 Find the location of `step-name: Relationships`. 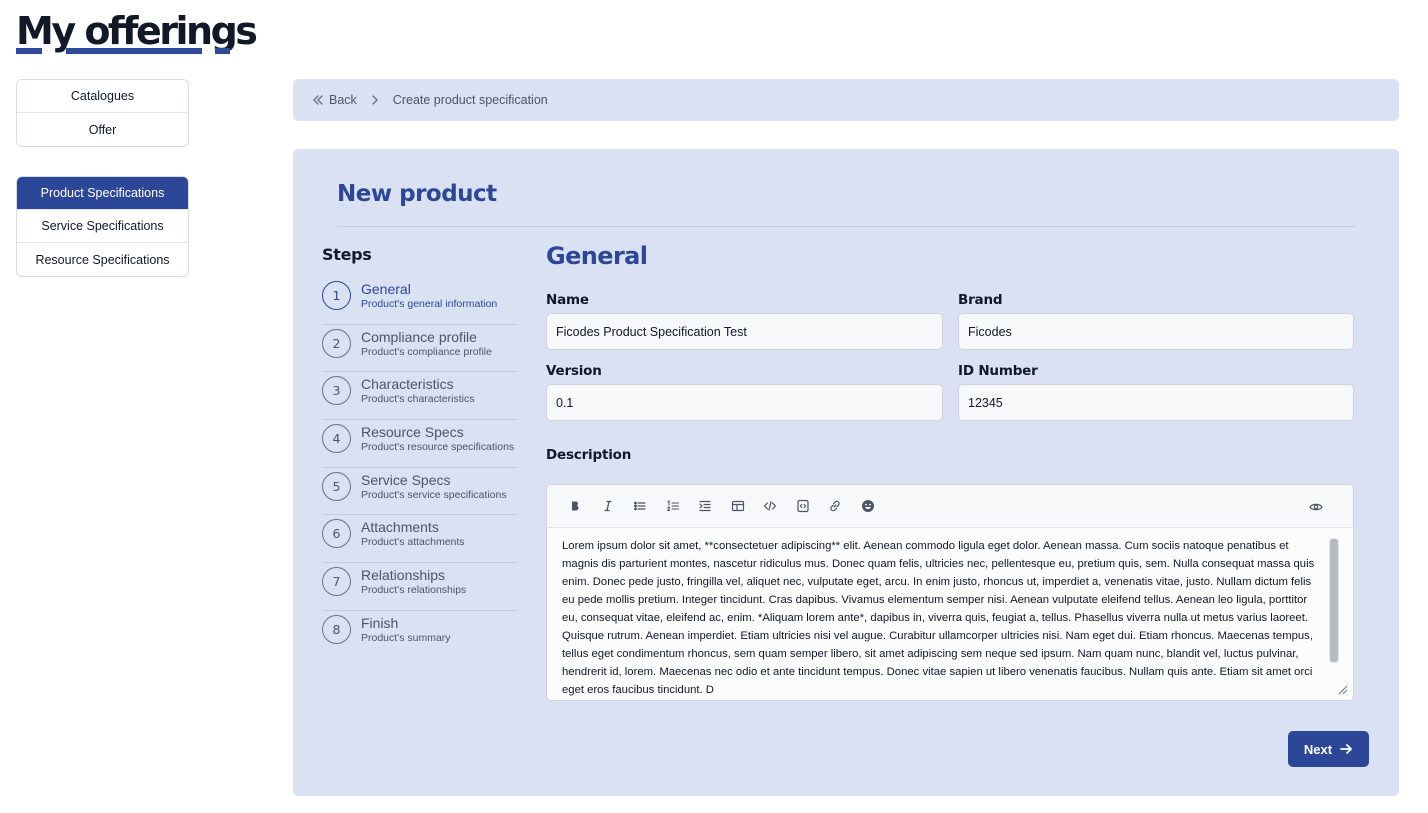

step-name: Relationships is located at coordinates (403, 575).